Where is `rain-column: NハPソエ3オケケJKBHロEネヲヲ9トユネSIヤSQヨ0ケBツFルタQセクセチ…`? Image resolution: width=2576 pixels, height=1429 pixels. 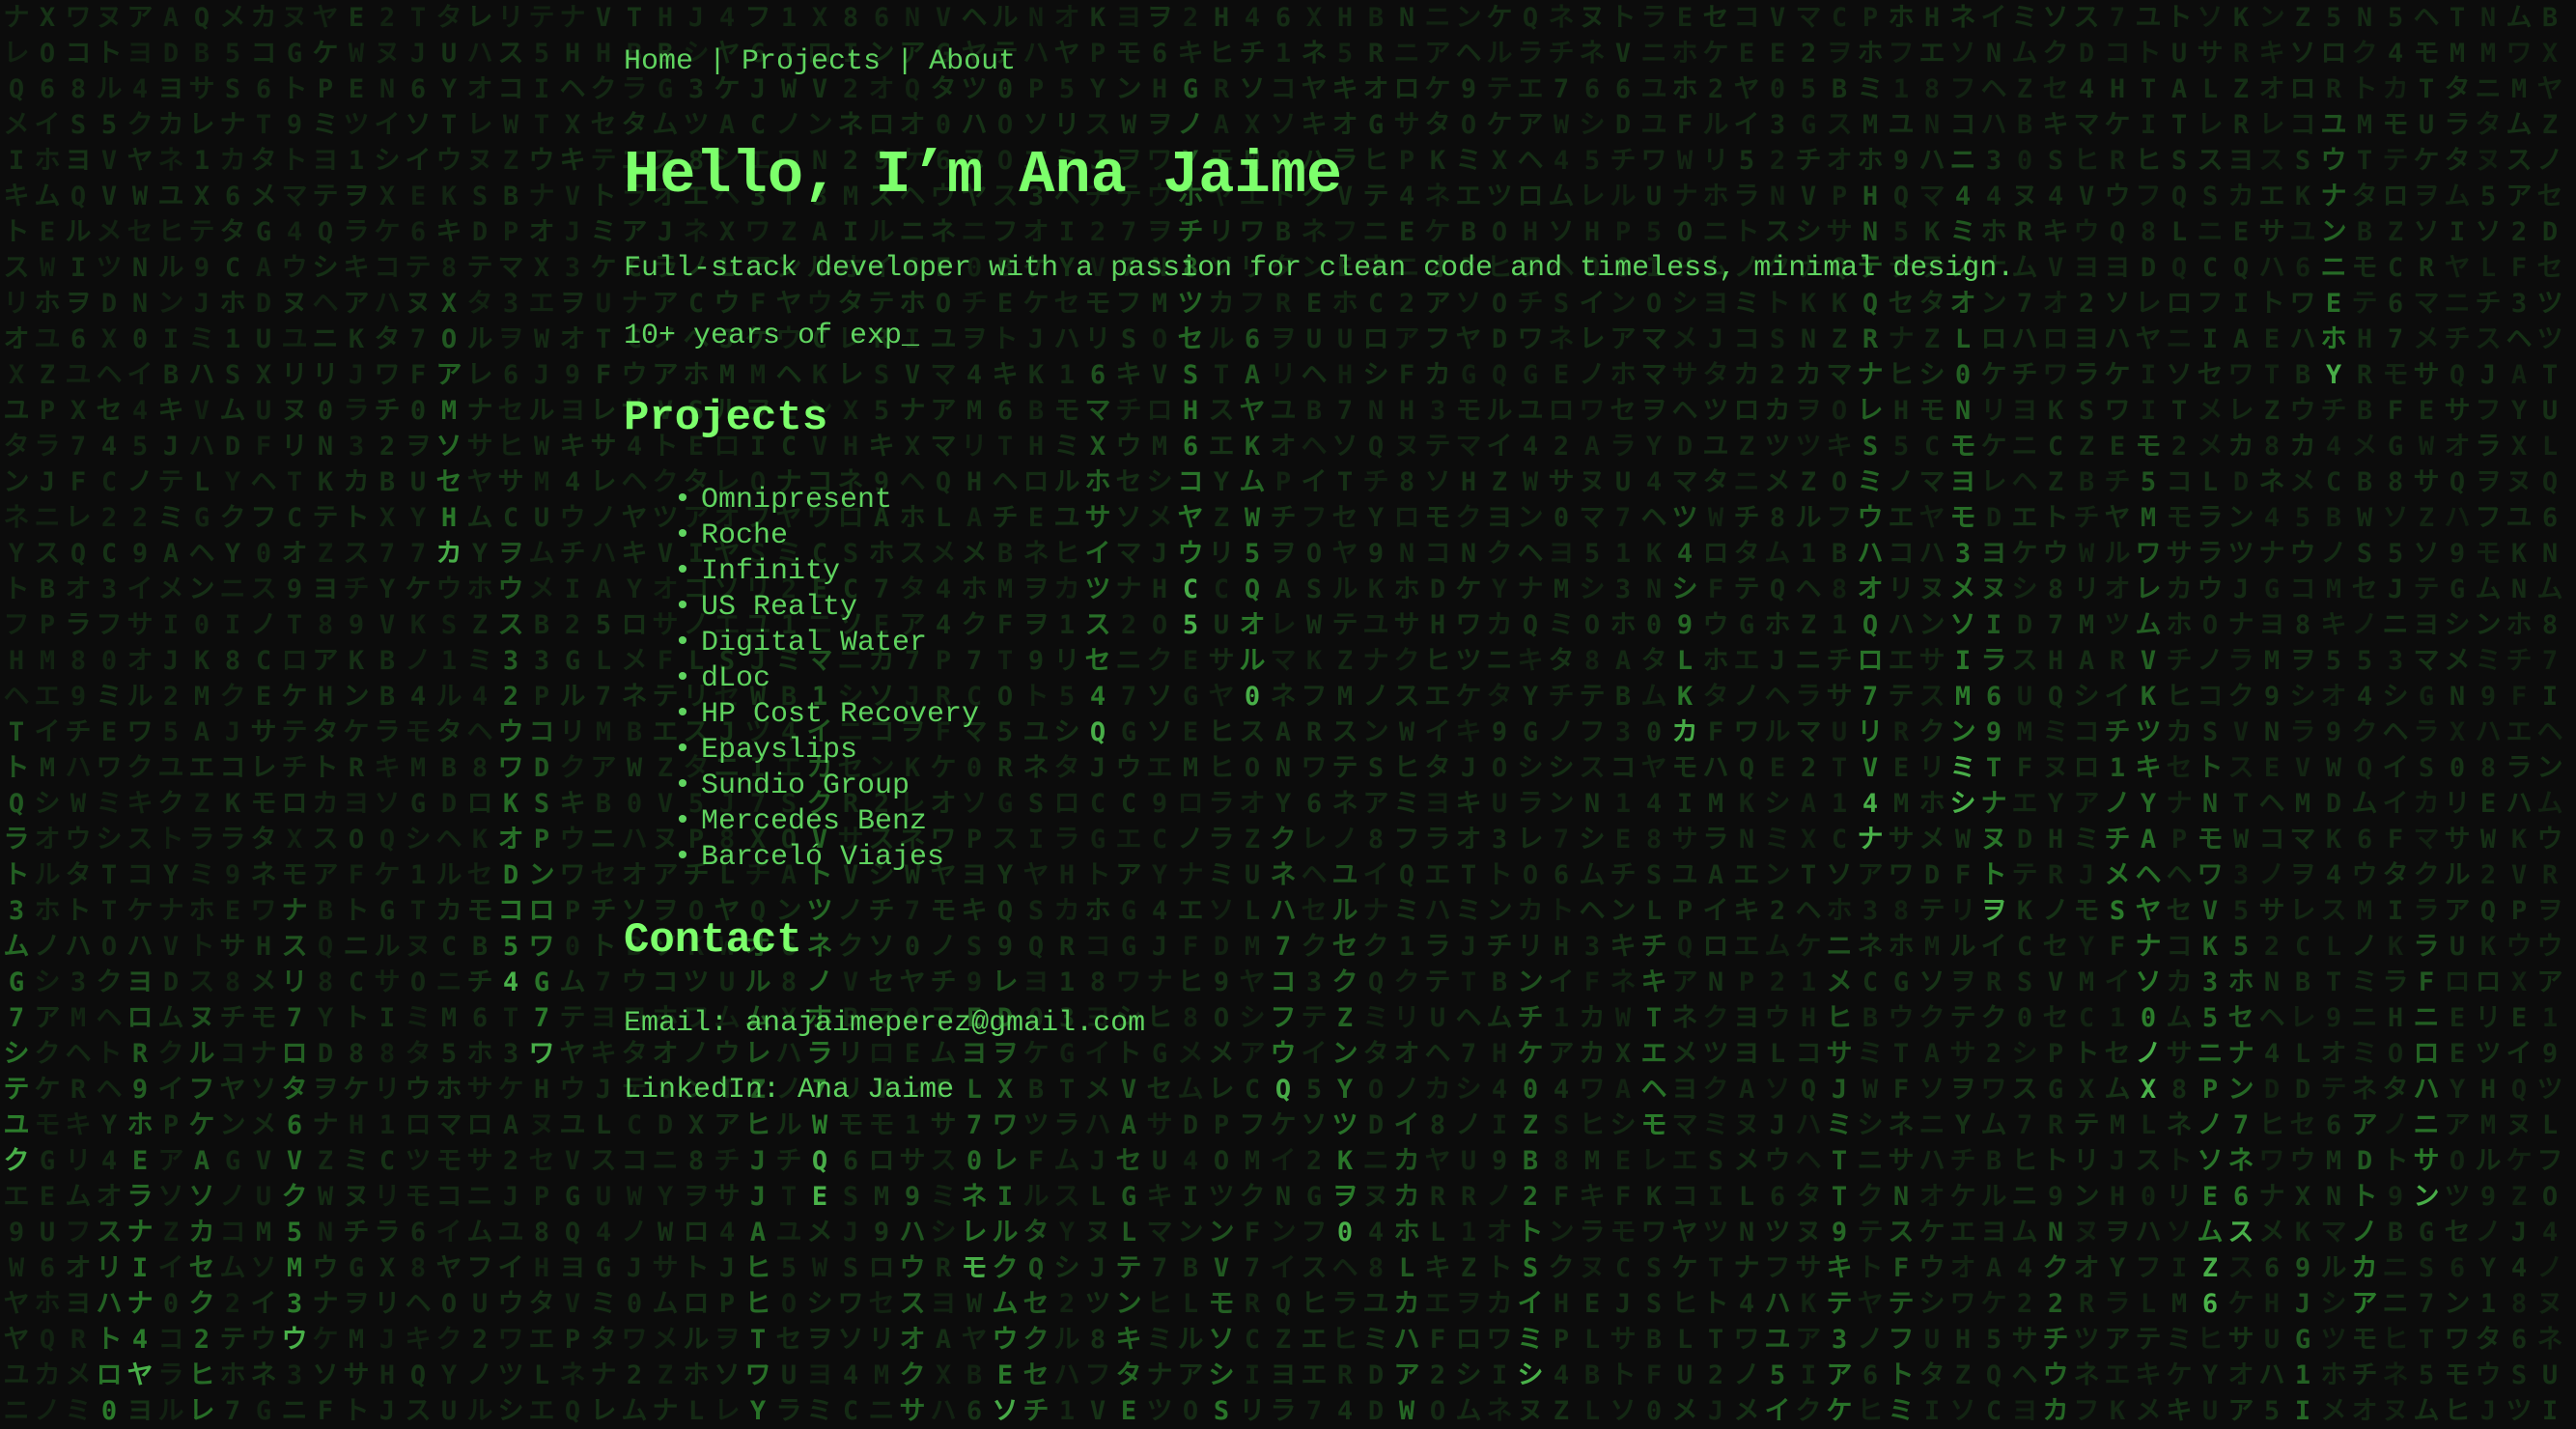
rain-column: NハPソエ3オケケJKBHロEネヲヲ9トユネSIヤSQヨ0ケBツFルタQセクセチ… is located at coordinates (1036, 714).